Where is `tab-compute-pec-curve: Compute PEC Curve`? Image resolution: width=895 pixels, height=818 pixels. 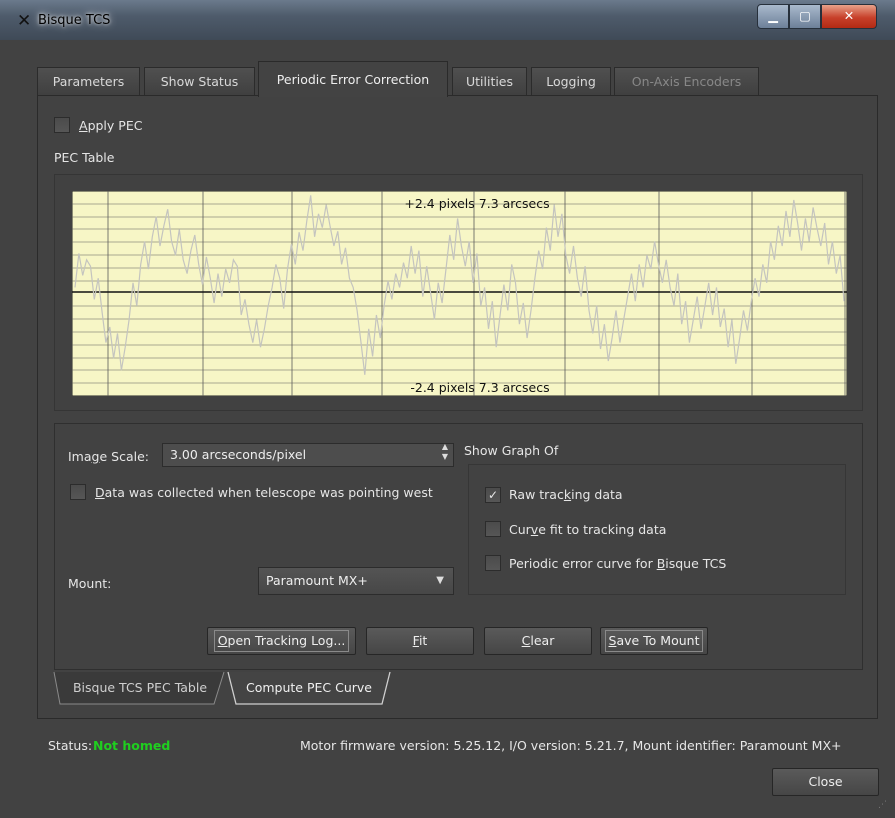
tab-compute-pec-curve: Compute PEC Curve is located at coordinates (309, 689).